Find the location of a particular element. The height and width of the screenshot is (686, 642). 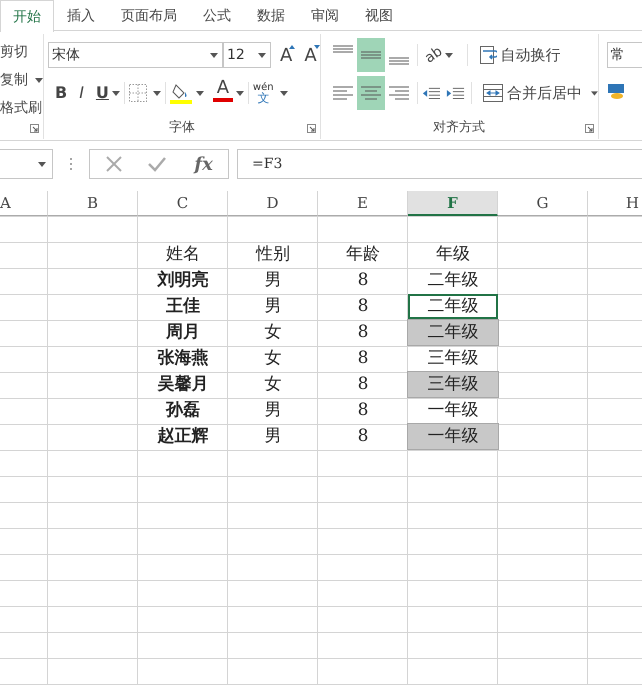

phonetic-guide-icon: wén 文 is located at coordinates (263, 93).